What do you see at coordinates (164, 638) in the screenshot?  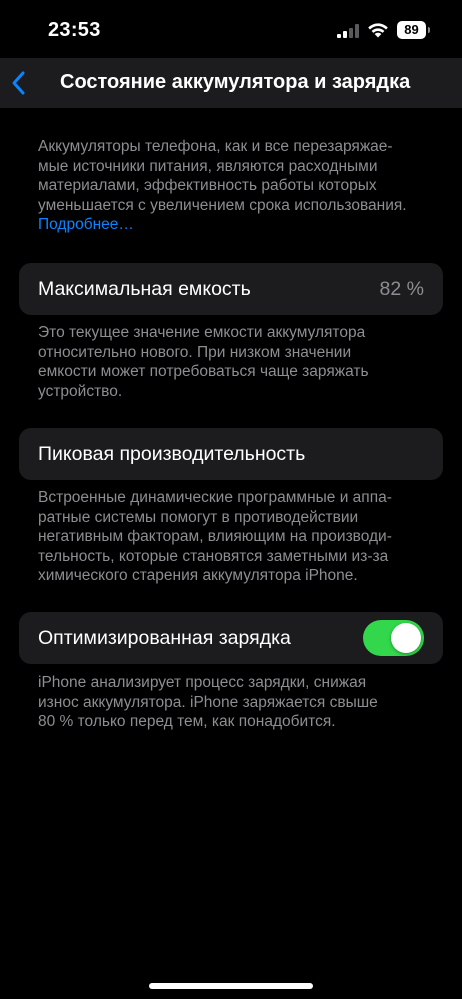 I see `optimized-charging-label: Оптимизированная зарядка` at bounding box center [164, 638].